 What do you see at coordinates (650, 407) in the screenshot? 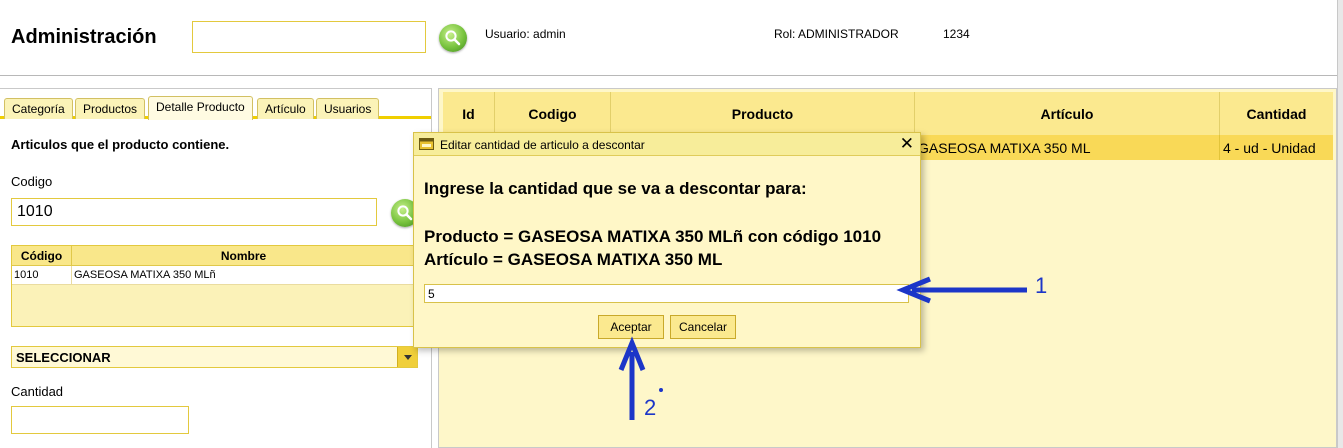
I see `annotation-label-2: 2` at bounding box center [650, 407].